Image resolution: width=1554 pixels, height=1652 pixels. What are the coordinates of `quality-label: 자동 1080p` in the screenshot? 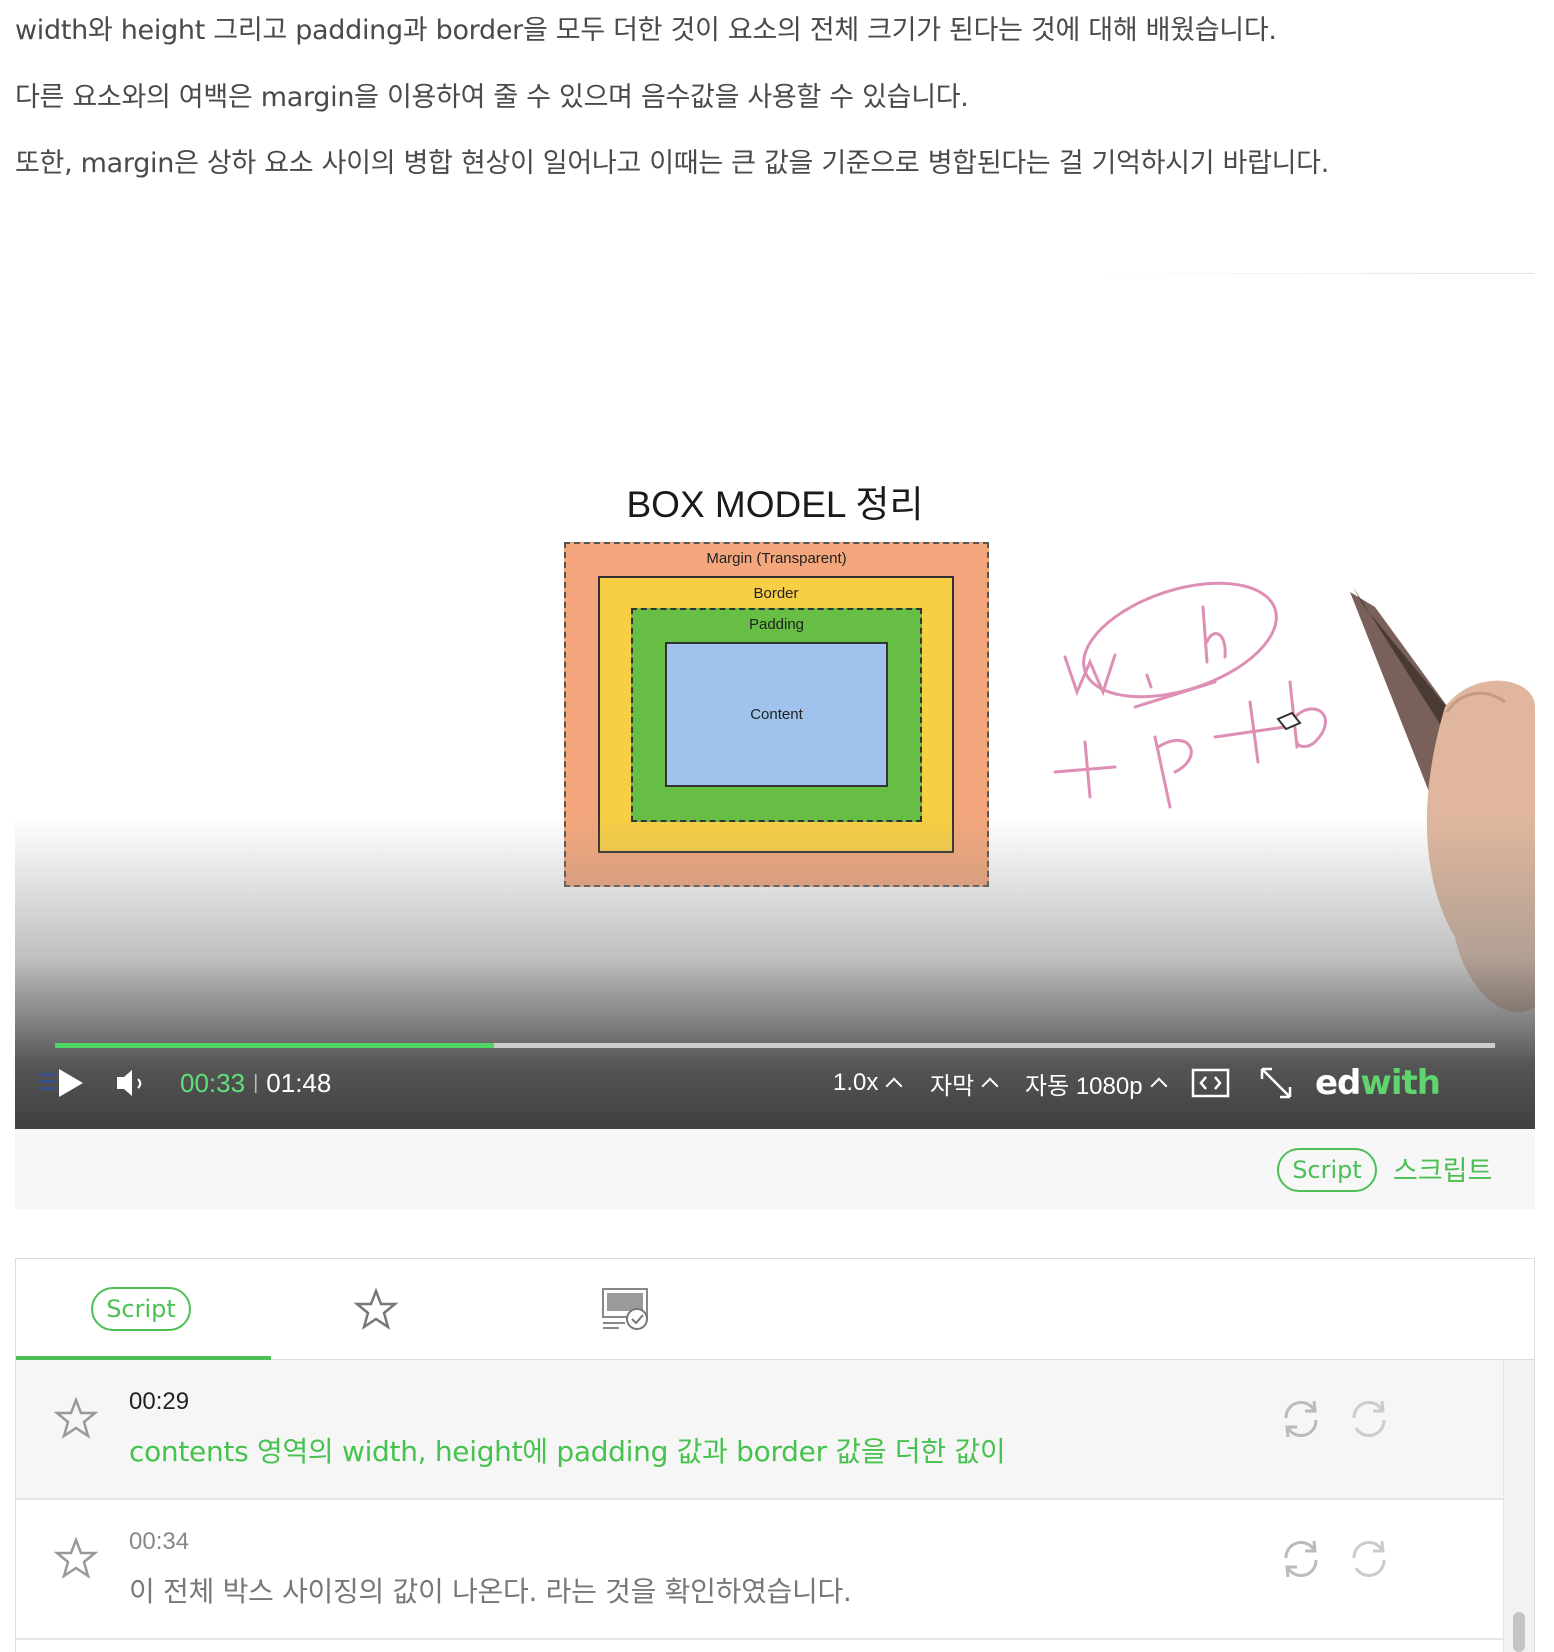 It's located at (1084, 1086).